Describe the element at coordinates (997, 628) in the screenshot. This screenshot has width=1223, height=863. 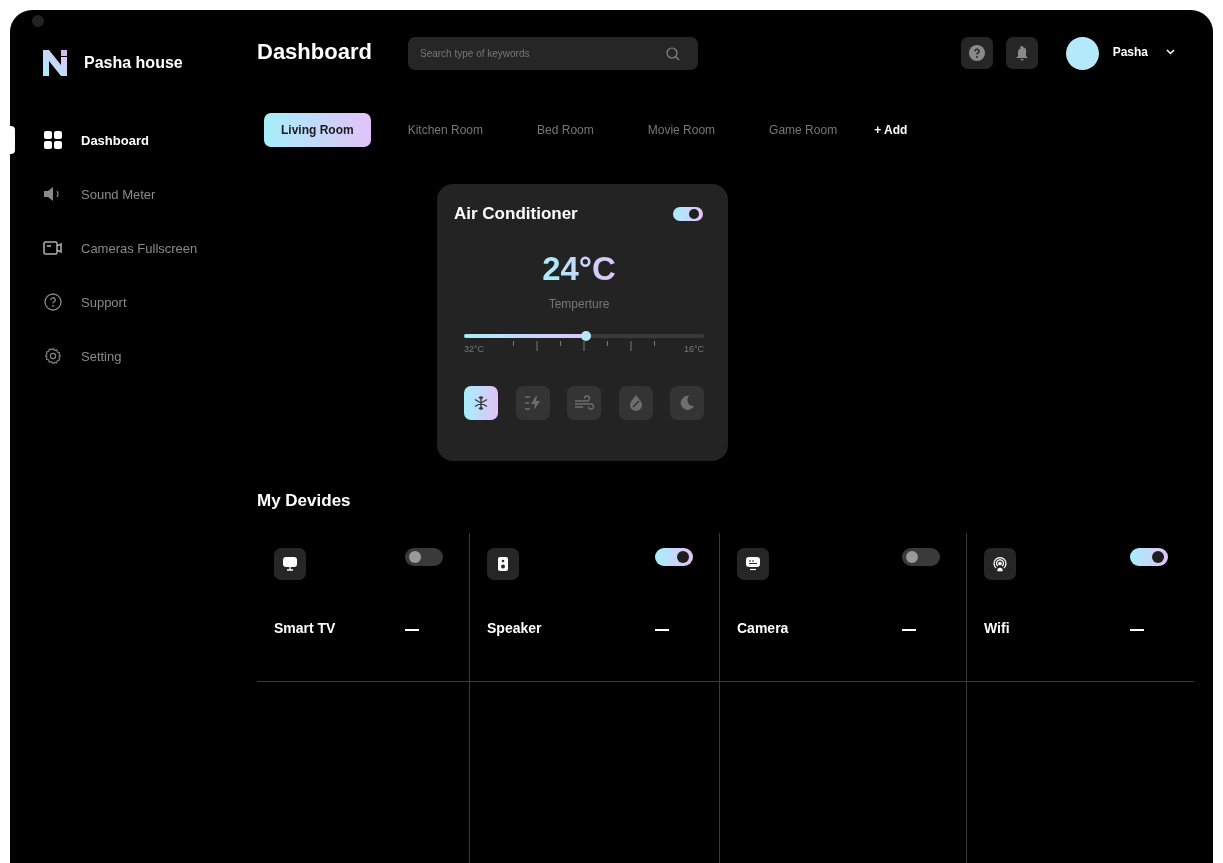
I see `device-name: Wifi` at that location.